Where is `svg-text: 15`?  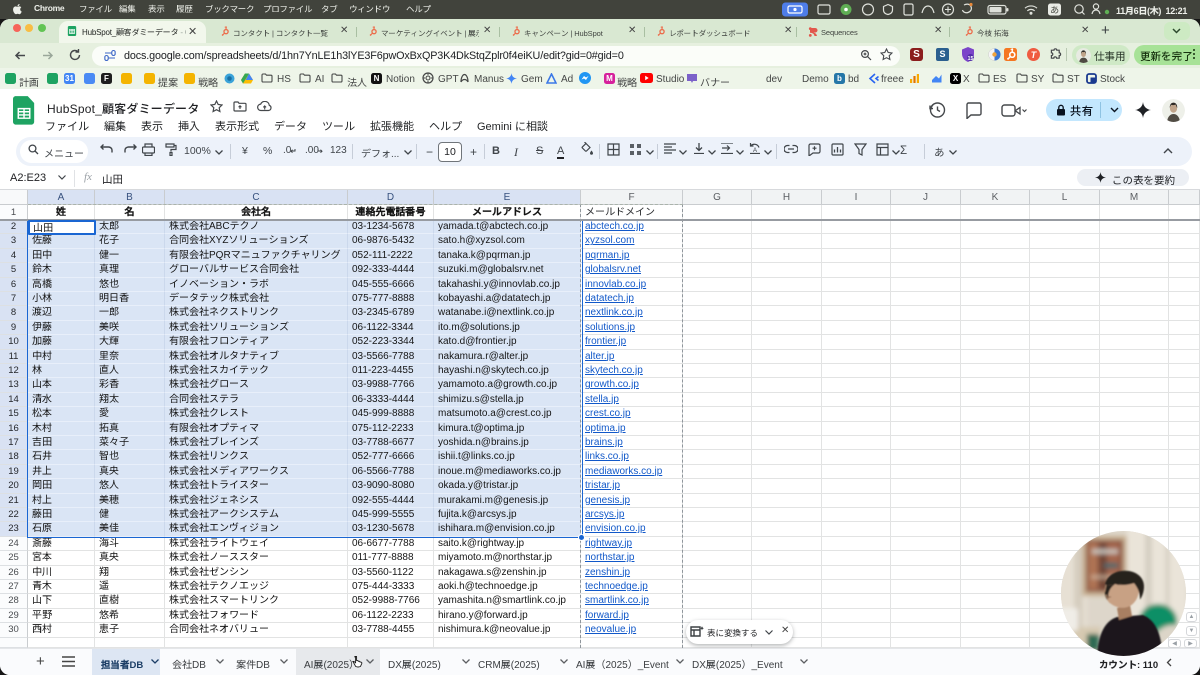
svg-text: 15 is located at coordinates (970, 59).